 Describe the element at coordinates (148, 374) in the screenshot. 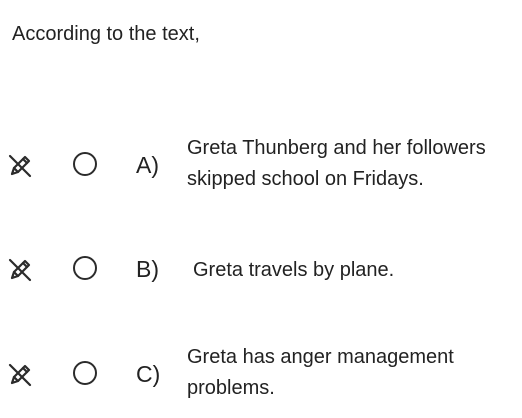

I see `option-letter: C)` at that location.